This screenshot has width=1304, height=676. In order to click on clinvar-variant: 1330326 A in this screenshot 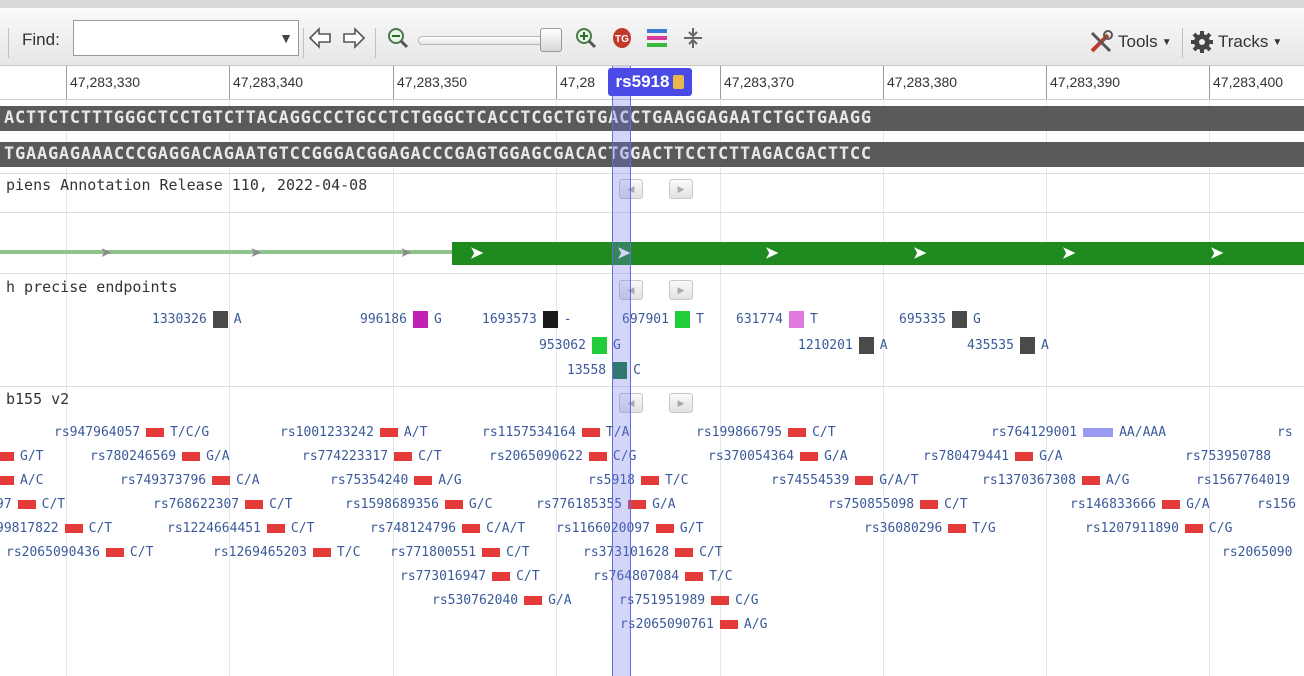, I will do `click(197, 319)`.